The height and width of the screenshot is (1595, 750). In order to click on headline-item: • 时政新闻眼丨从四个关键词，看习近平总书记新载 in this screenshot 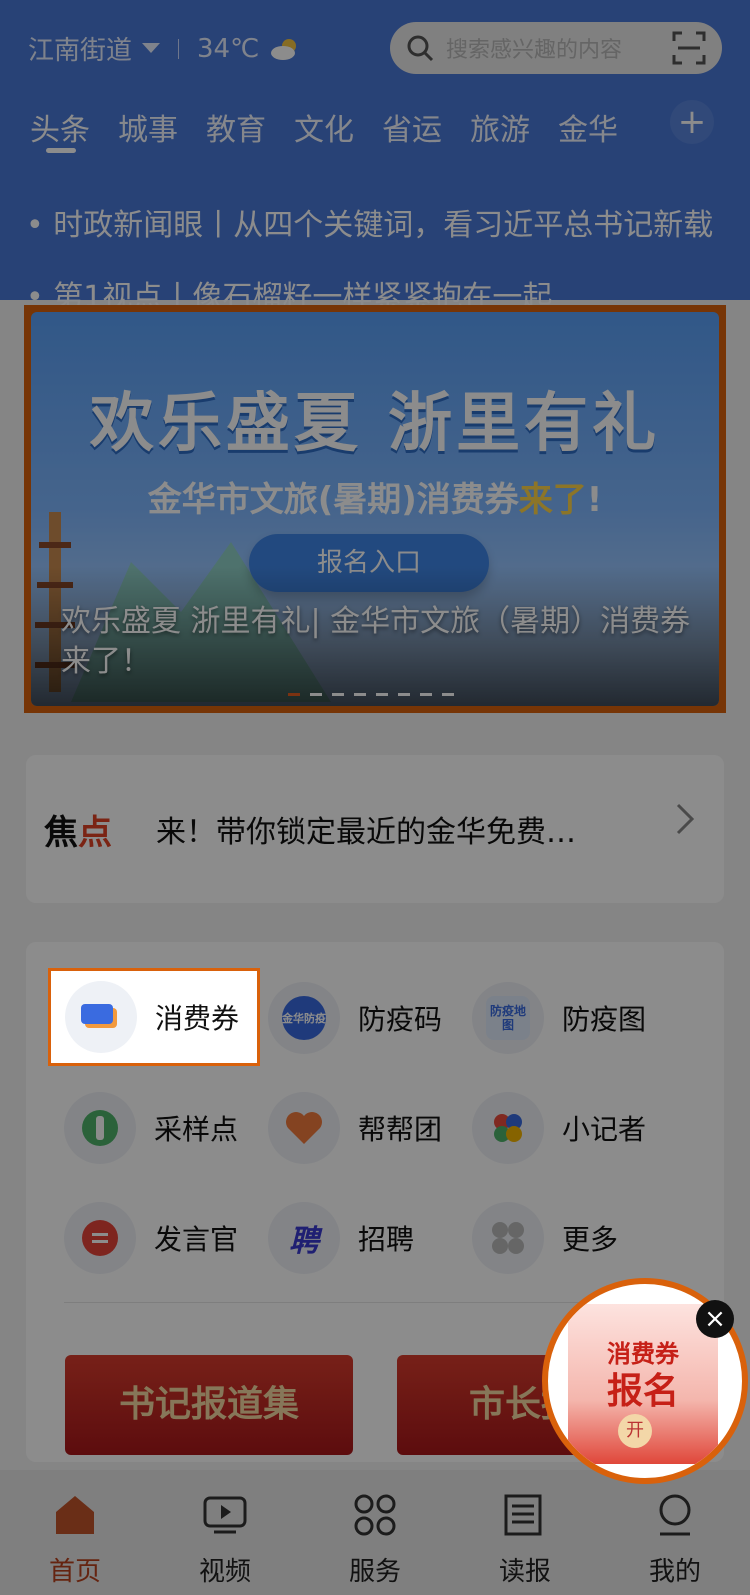, I will do `click(376, 226)`.